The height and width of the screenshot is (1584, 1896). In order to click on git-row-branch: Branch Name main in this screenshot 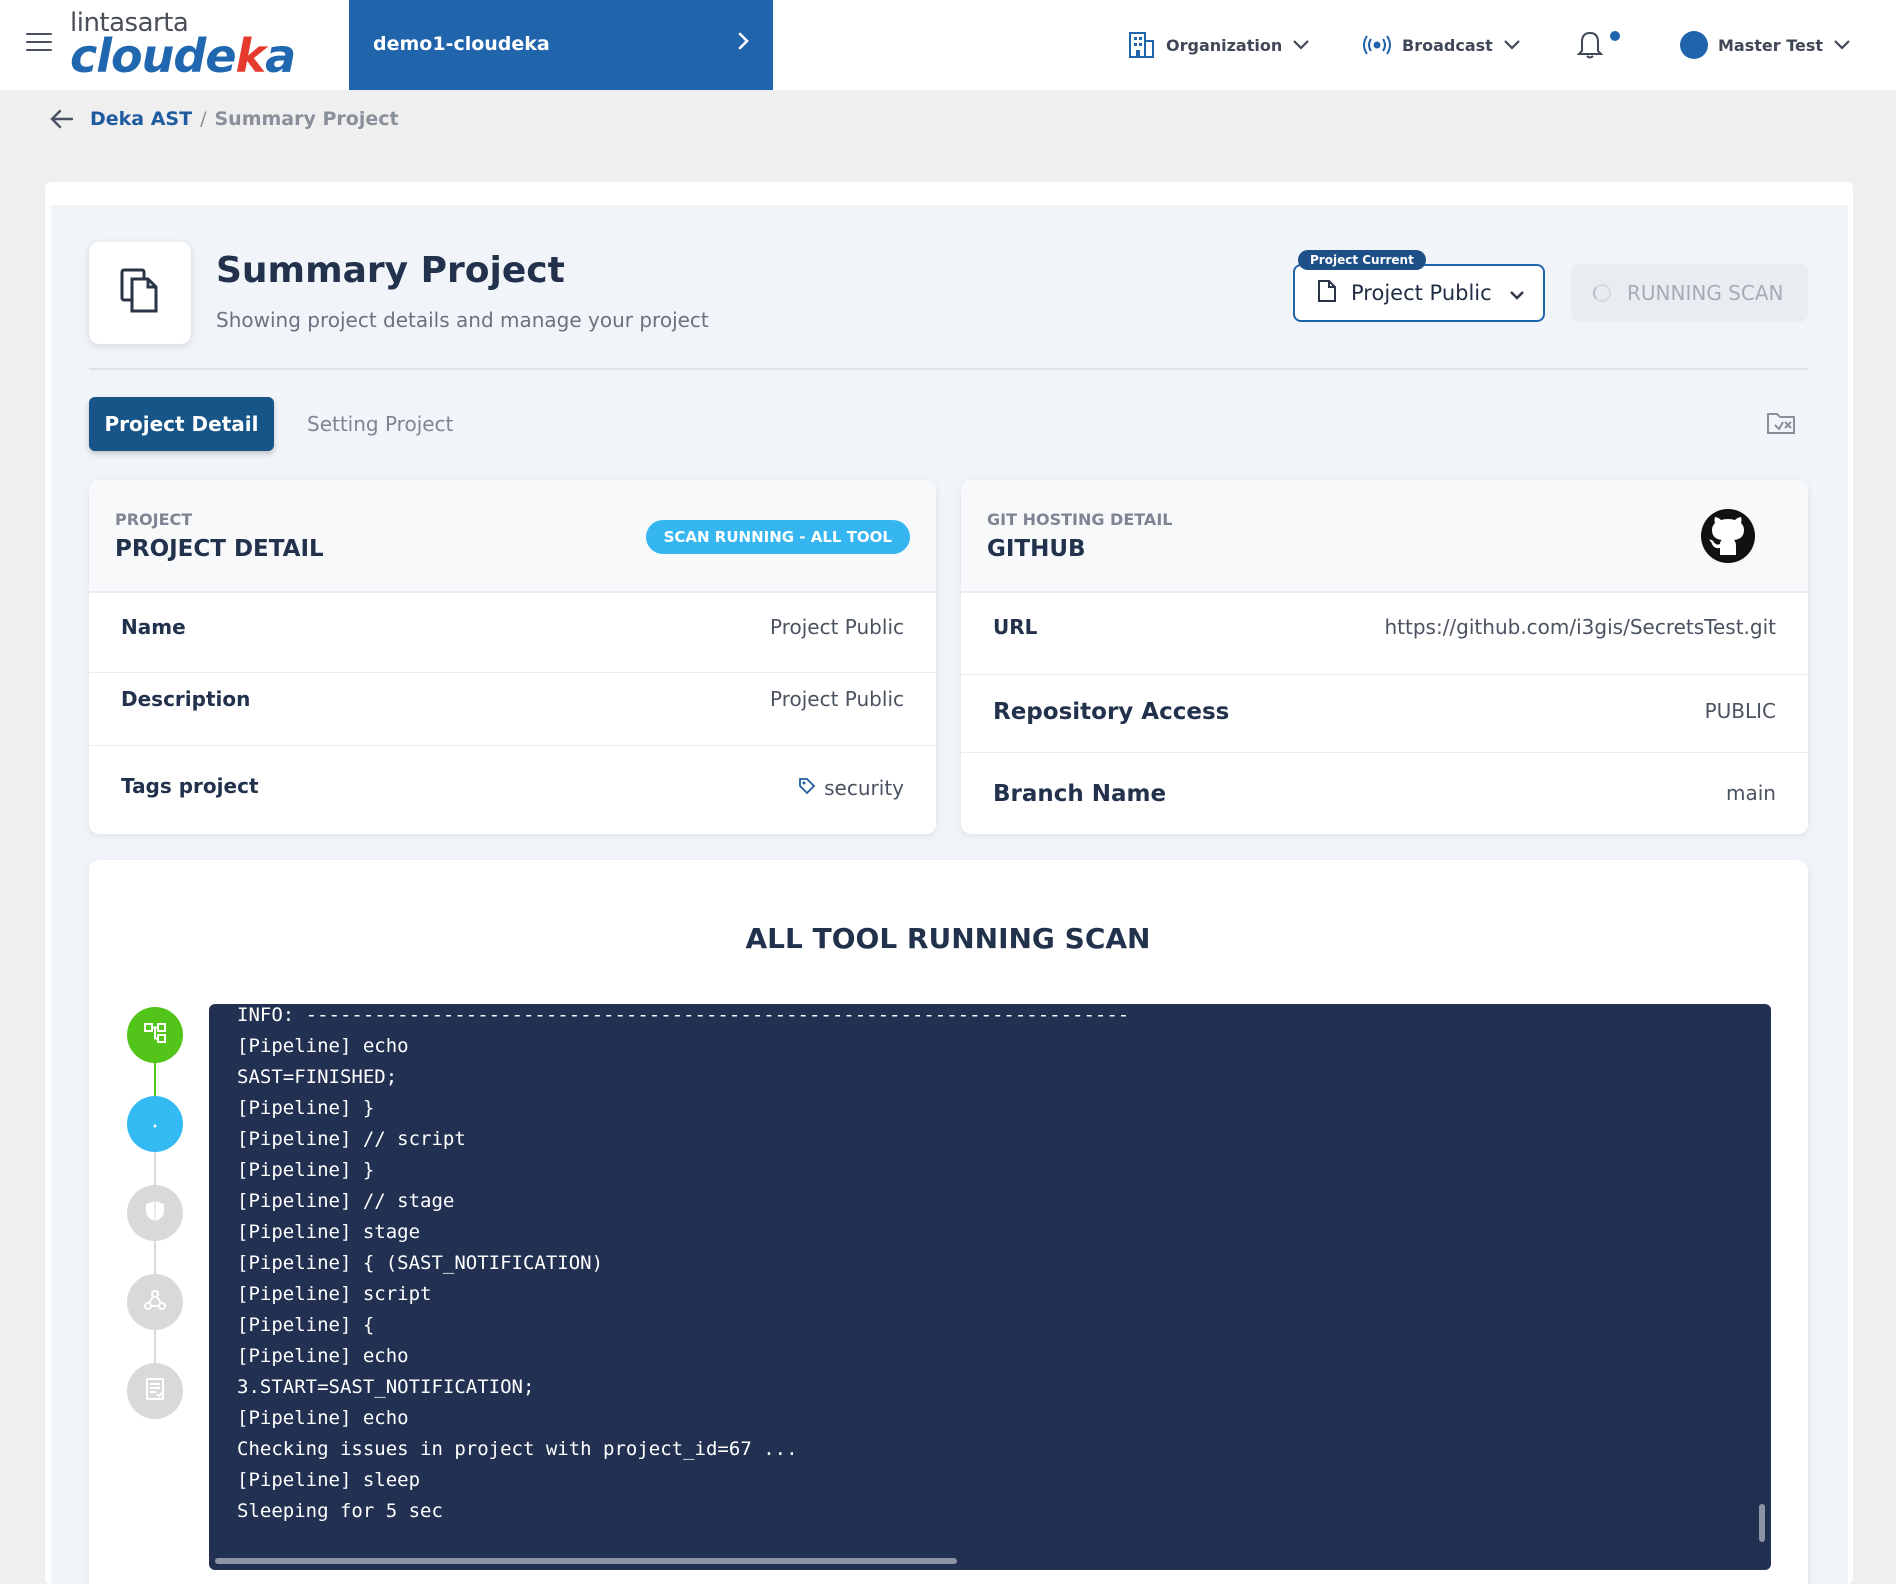, I will do `click(1384, 793)`.